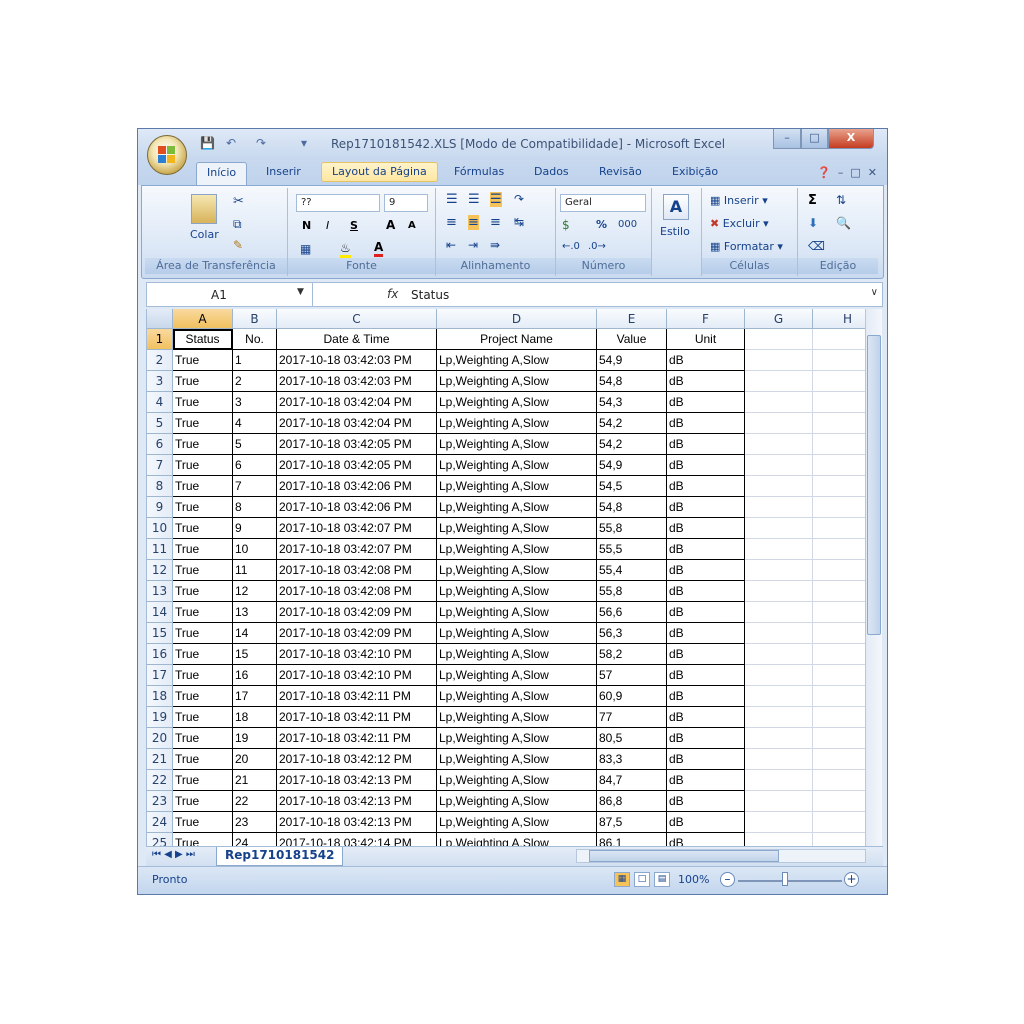 The image size is (1024, 1024). I want to click on table-cell: 2017-10-18 03:42:13 PM, so click(357, 801).